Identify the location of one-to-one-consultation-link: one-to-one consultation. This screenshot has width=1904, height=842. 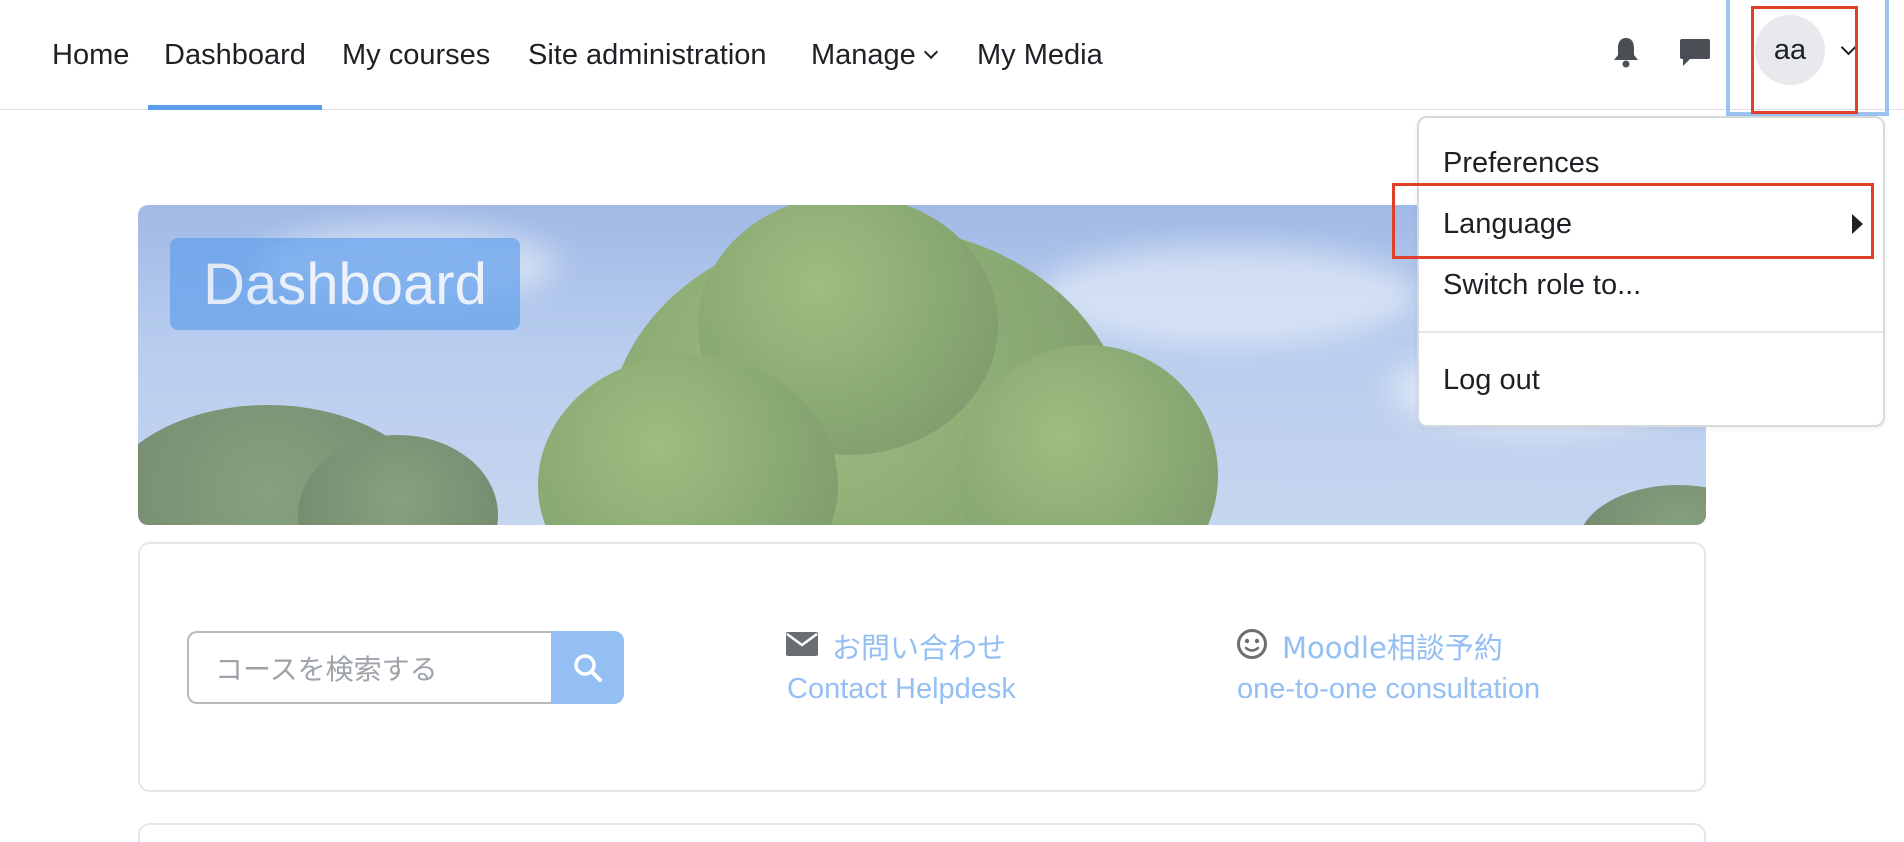
(1388, 689).